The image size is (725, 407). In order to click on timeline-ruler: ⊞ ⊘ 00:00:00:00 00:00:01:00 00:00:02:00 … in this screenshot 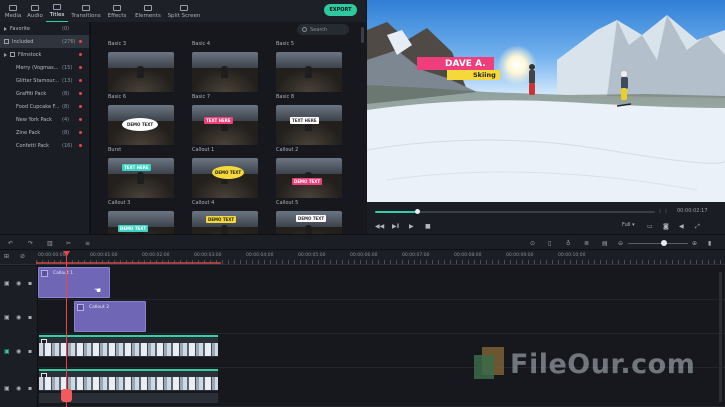, I will do `click(362, 257)`.